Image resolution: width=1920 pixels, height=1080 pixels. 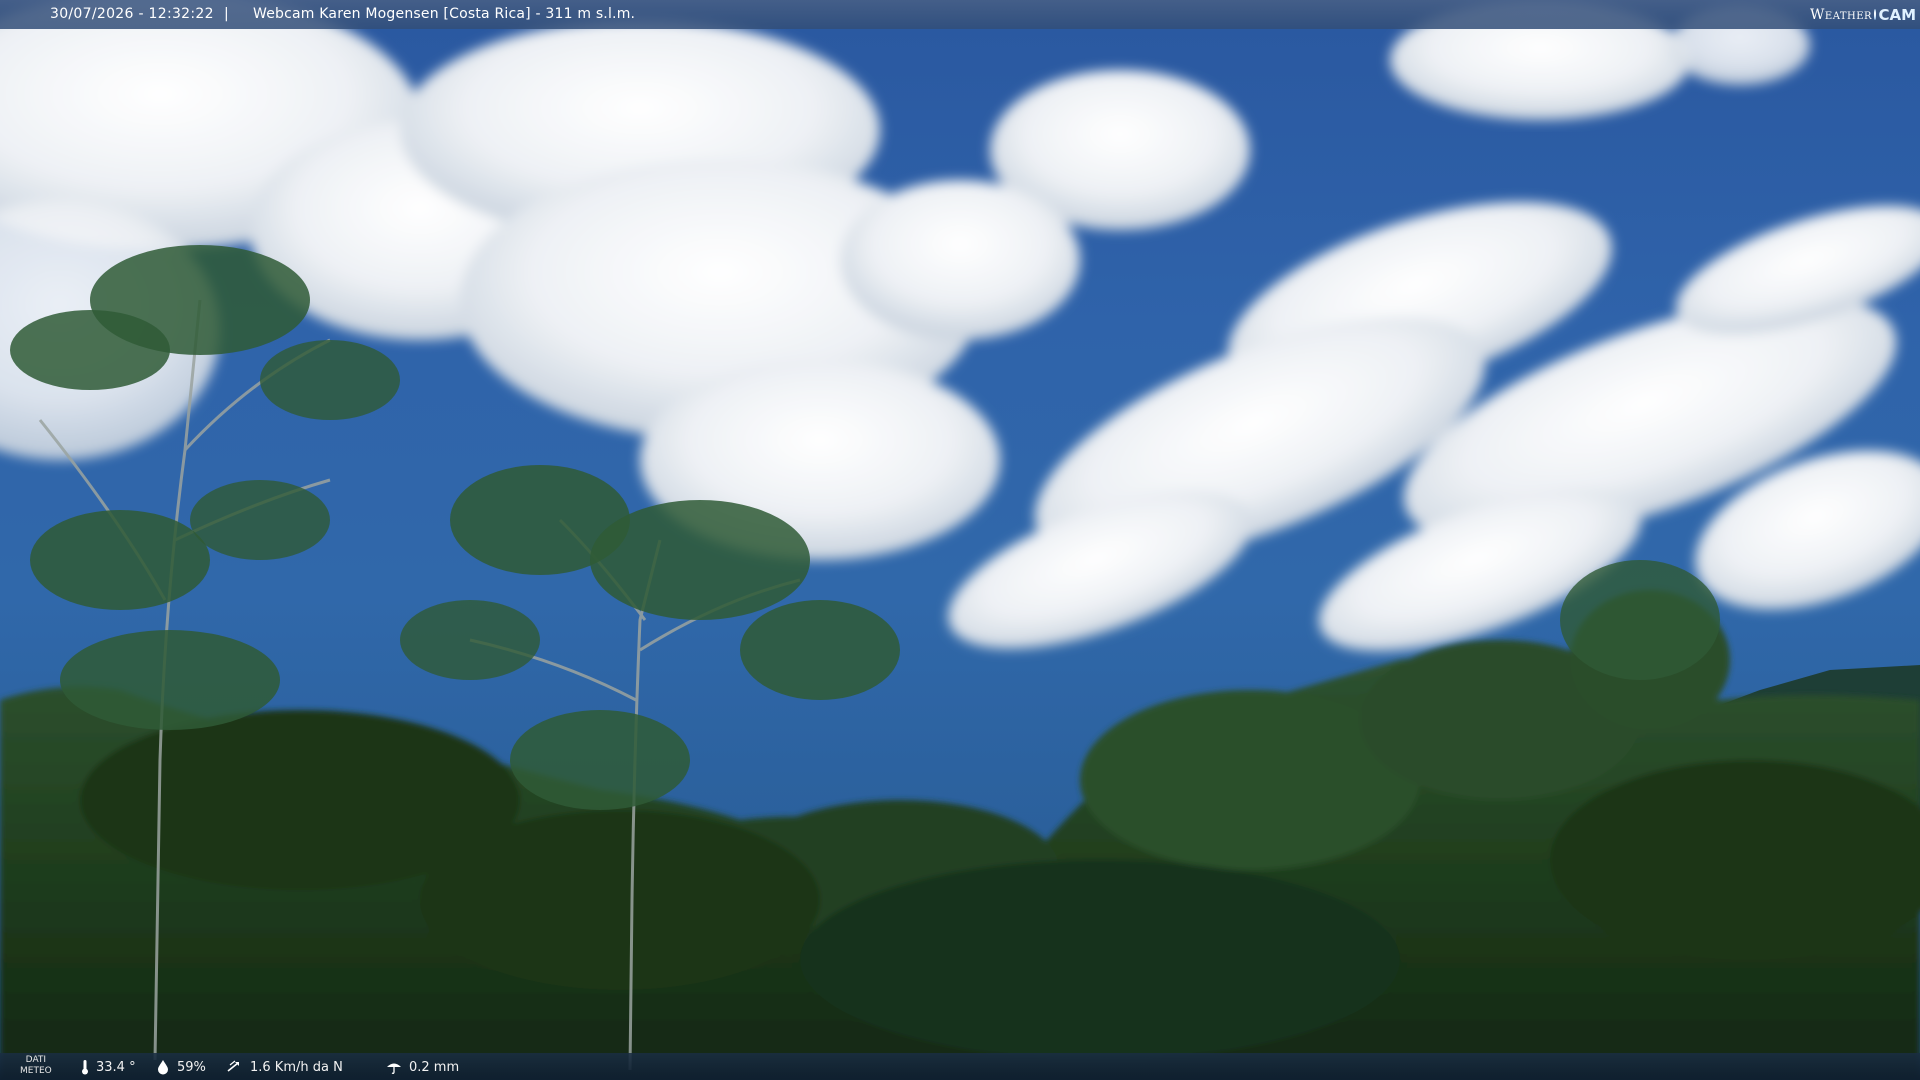 I want to click on humidity-drop-icon, so click(x=163, y=1067).